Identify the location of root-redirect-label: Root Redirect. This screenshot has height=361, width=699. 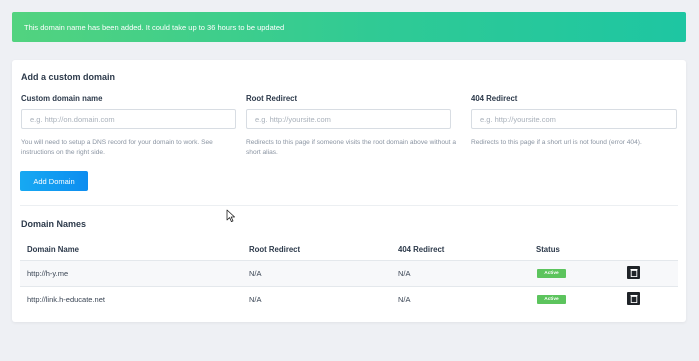
(272, 98).